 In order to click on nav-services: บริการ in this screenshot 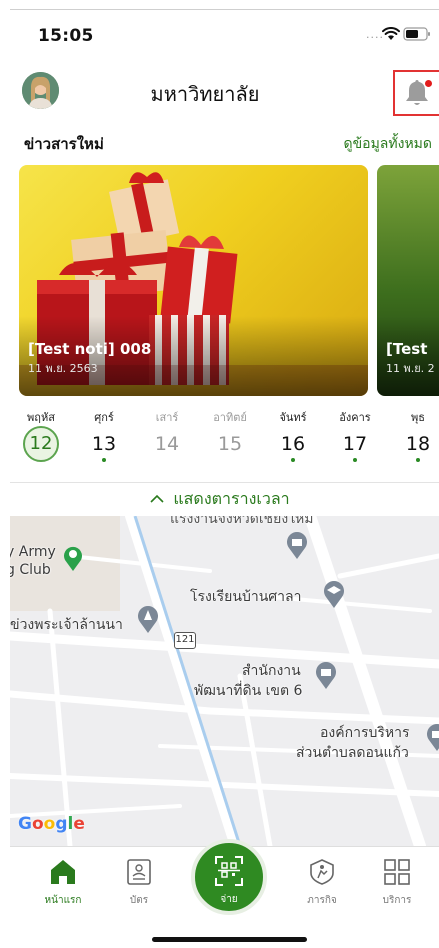, I will do `click(397, 883)`.